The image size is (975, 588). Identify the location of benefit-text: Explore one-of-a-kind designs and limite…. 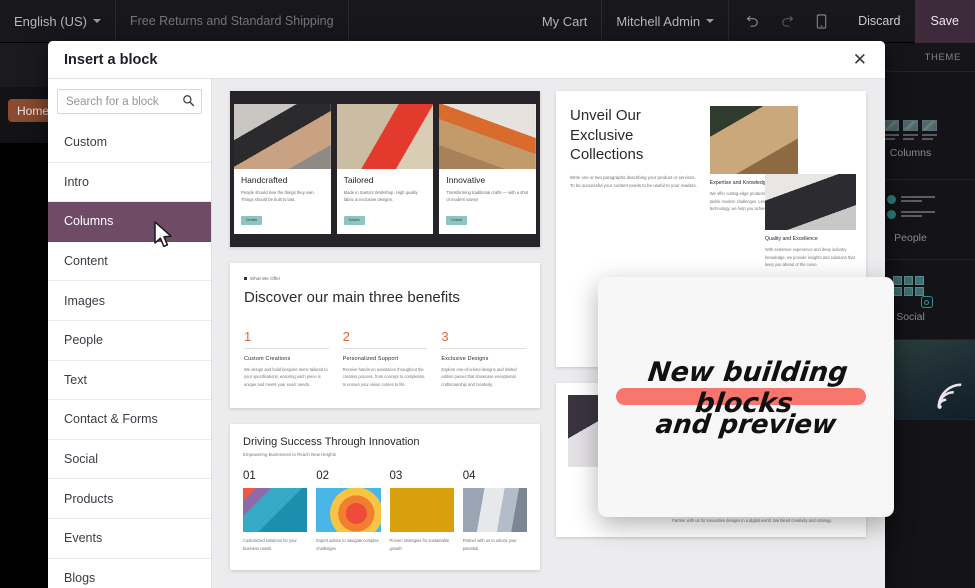
(479, 376).